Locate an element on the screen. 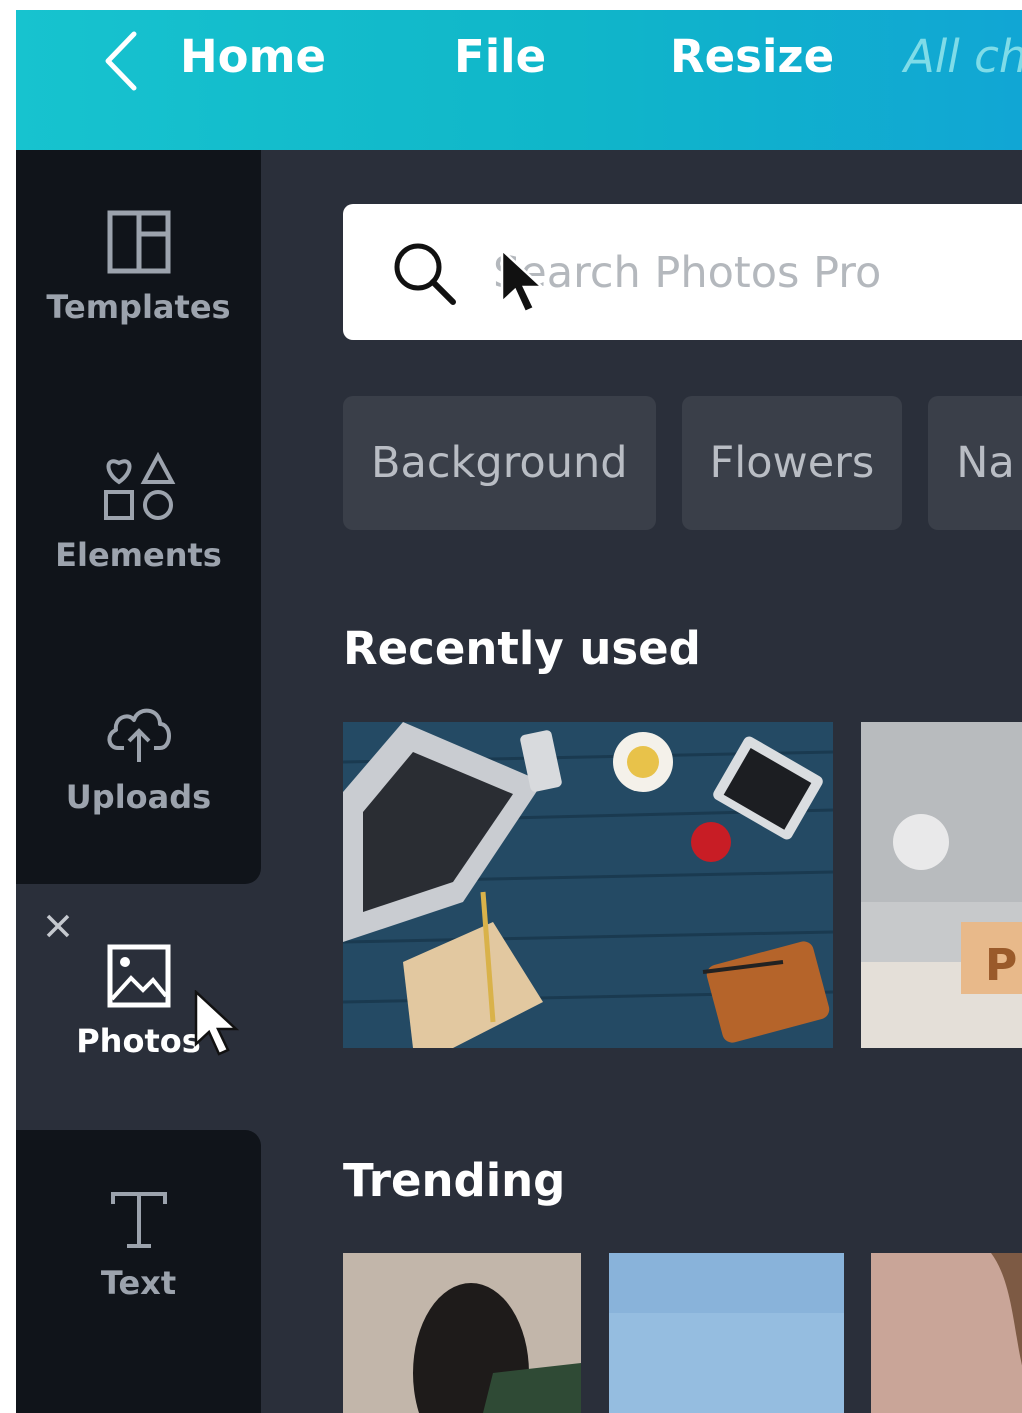 The height and width of the screenshot is (1413, 1022). sidebar-item-uploads: Uploads is located at coordinates (138, 757).